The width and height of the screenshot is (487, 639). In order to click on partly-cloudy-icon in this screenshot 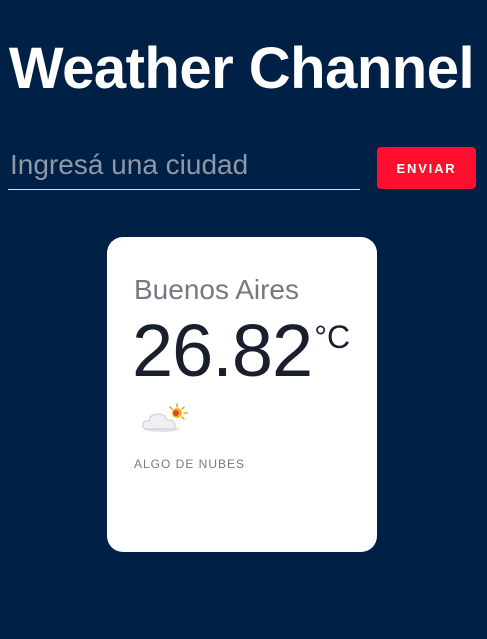, I will do `click(165, 419)`.